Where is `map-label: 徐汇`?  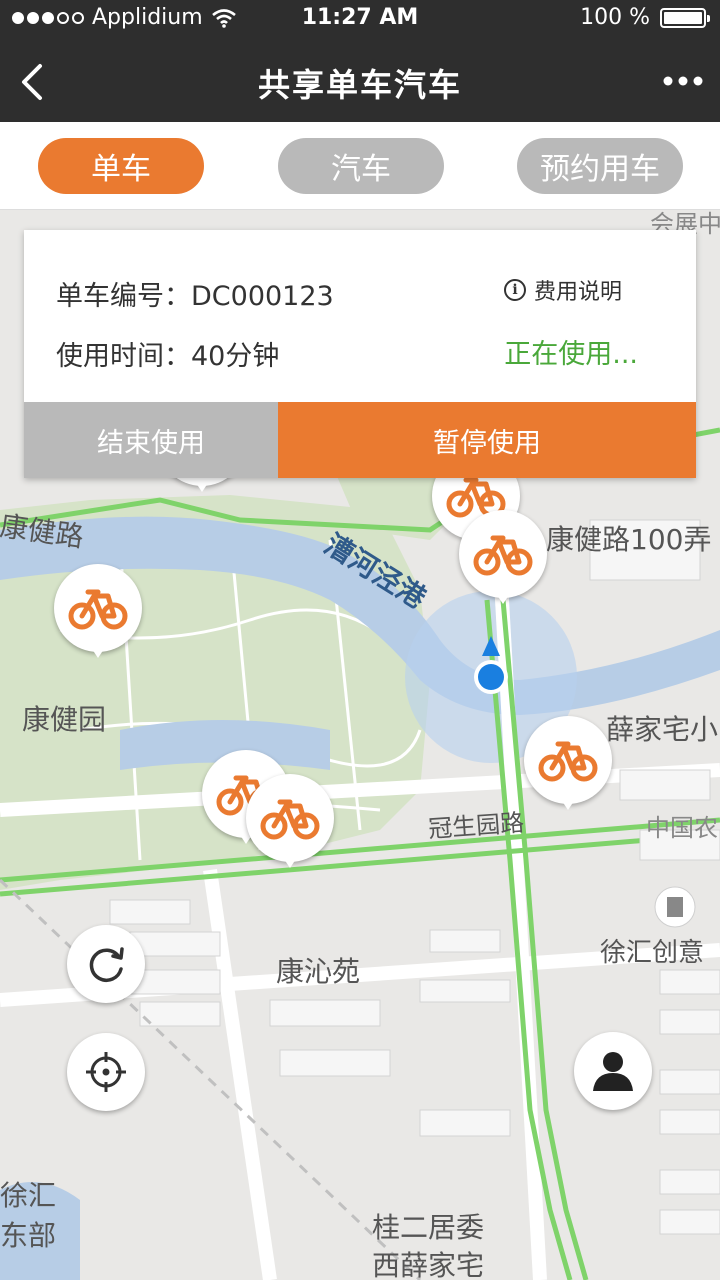
map-label: 徐汇 is located at coordinates (28, 1195).